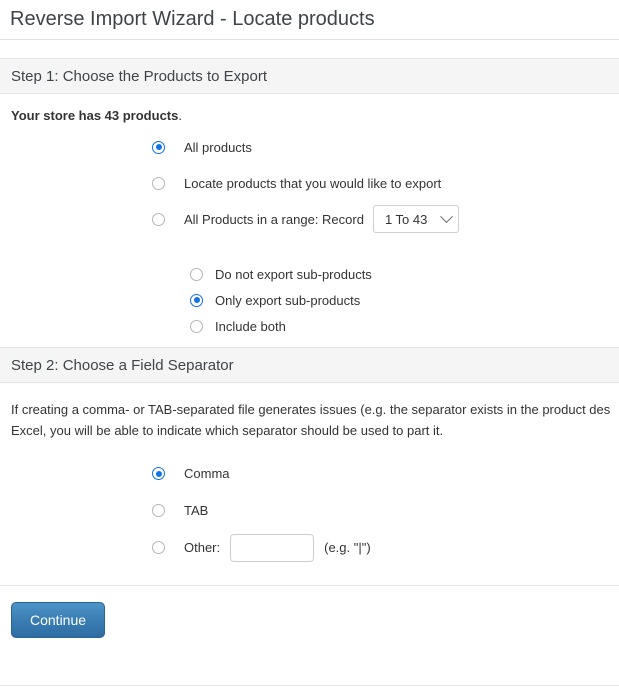 This screenshot has height=695, width=619. I want to click on step2-header: Step 2: Choose a Field Separator, so click(309, 365).